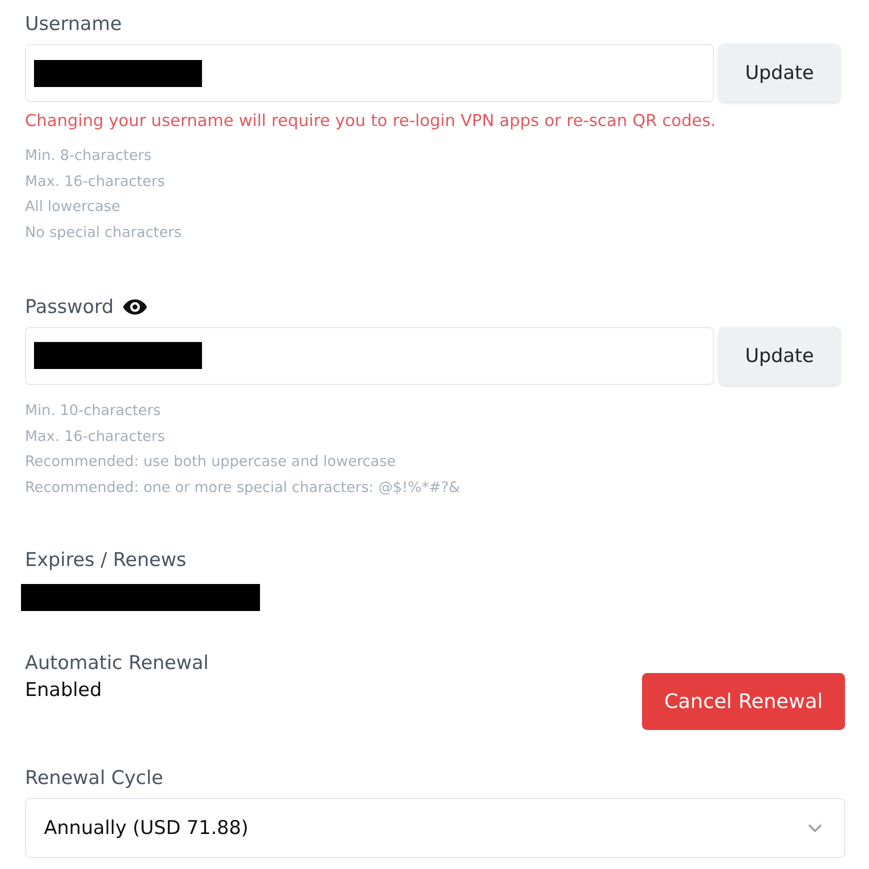 The image size is (869, 869). I want to click on field-label: Username, so click(73, 24).